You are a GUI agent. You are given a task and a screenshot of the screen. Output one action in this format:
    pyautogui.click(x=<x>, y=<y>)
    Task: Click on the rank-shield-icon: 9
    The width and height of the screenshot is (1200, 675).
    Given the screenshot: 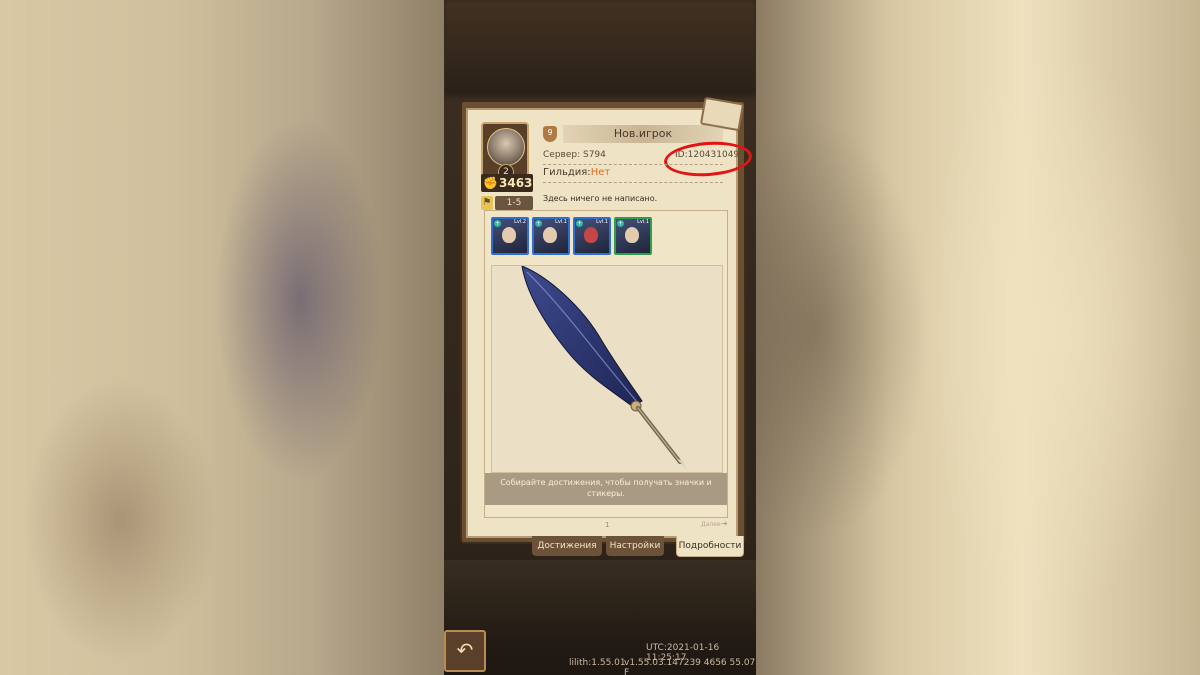 What is the action you would take?
    pyautogui.click(x=550, y=134)
    